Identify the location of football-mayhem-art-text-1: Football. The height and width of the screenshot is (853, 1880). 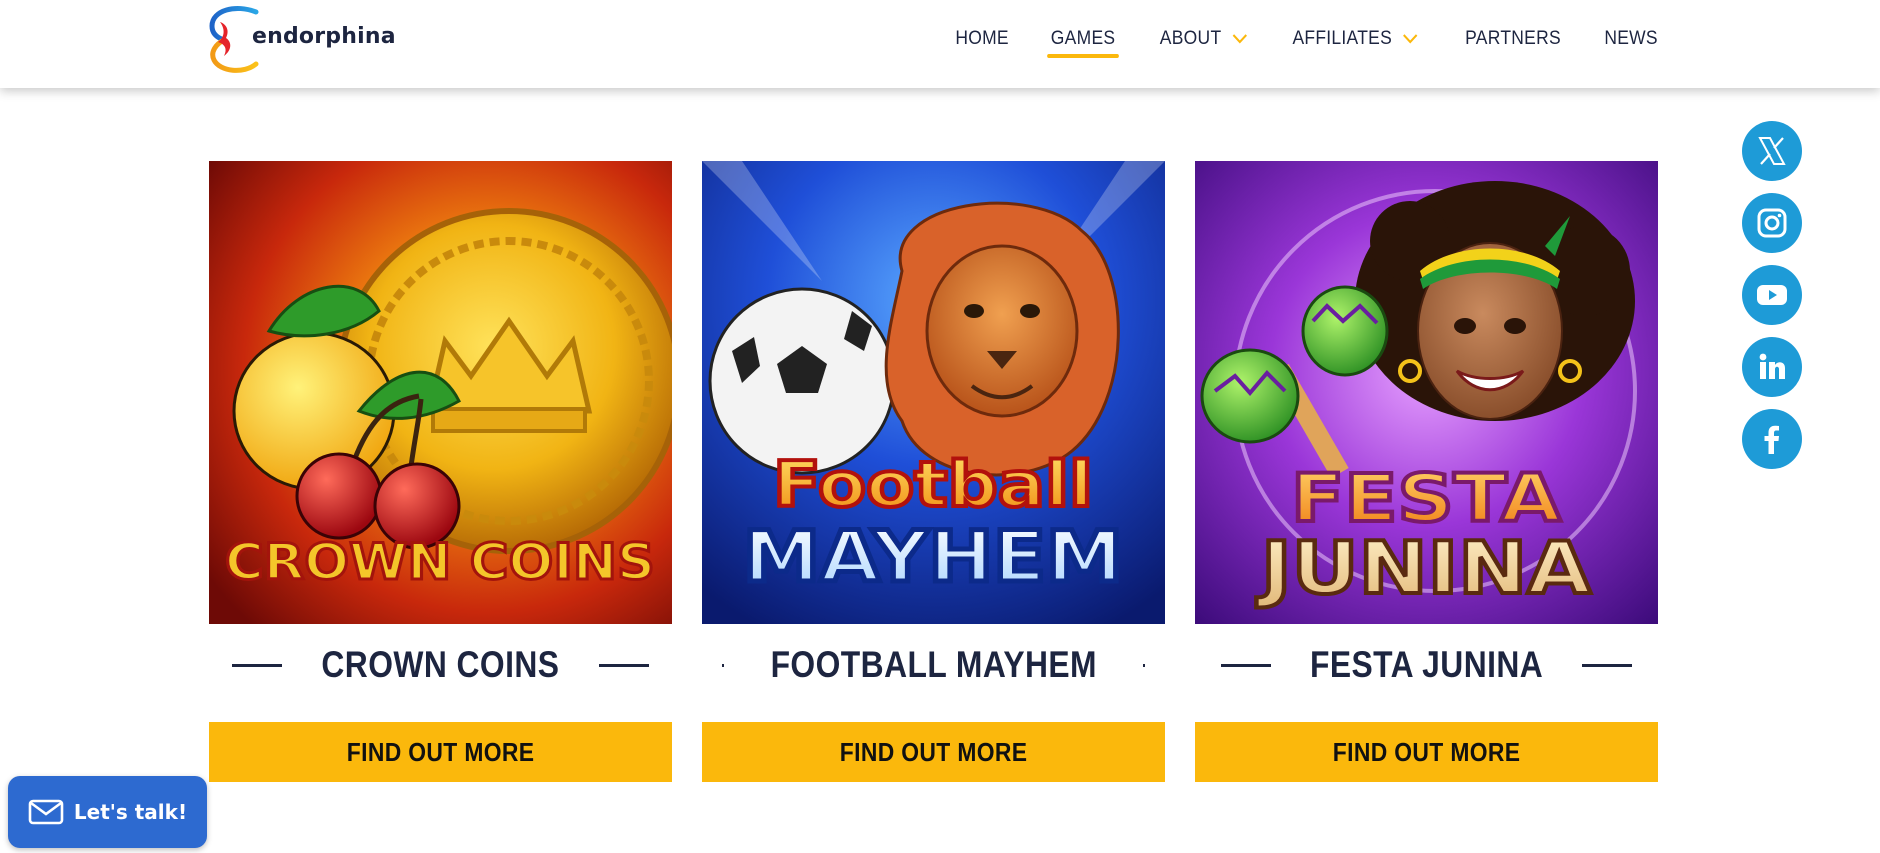
(933, 484).